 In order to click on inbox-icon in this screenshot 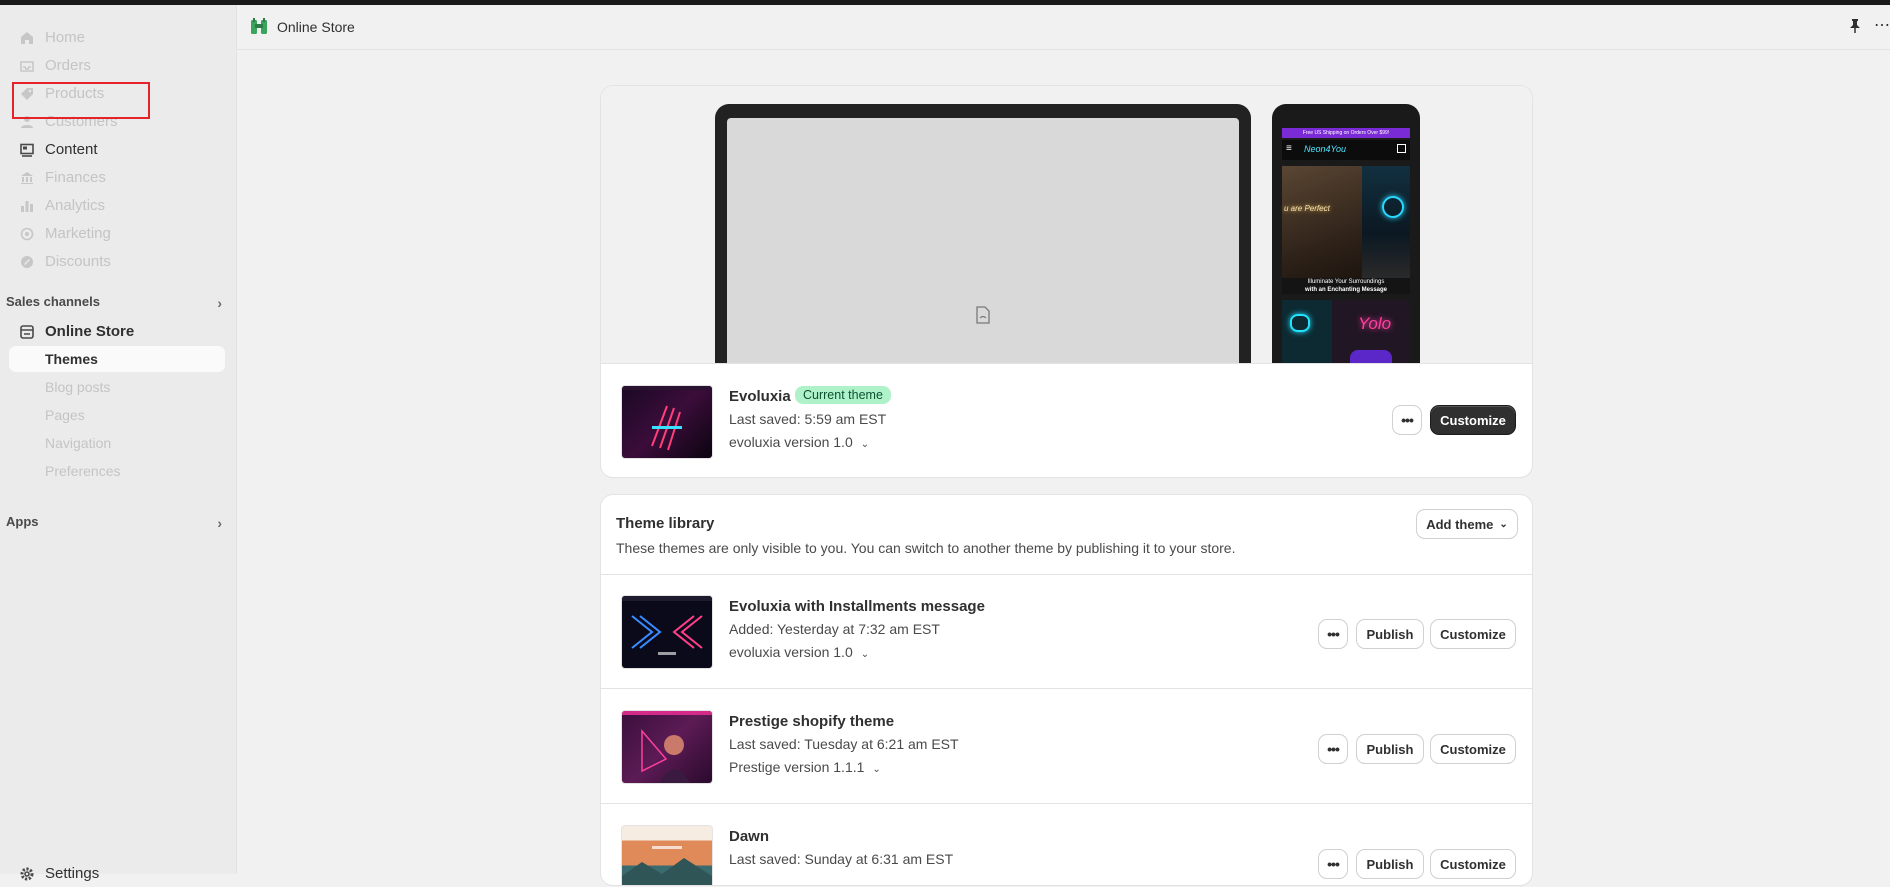, I will do `click(27, 66)`.